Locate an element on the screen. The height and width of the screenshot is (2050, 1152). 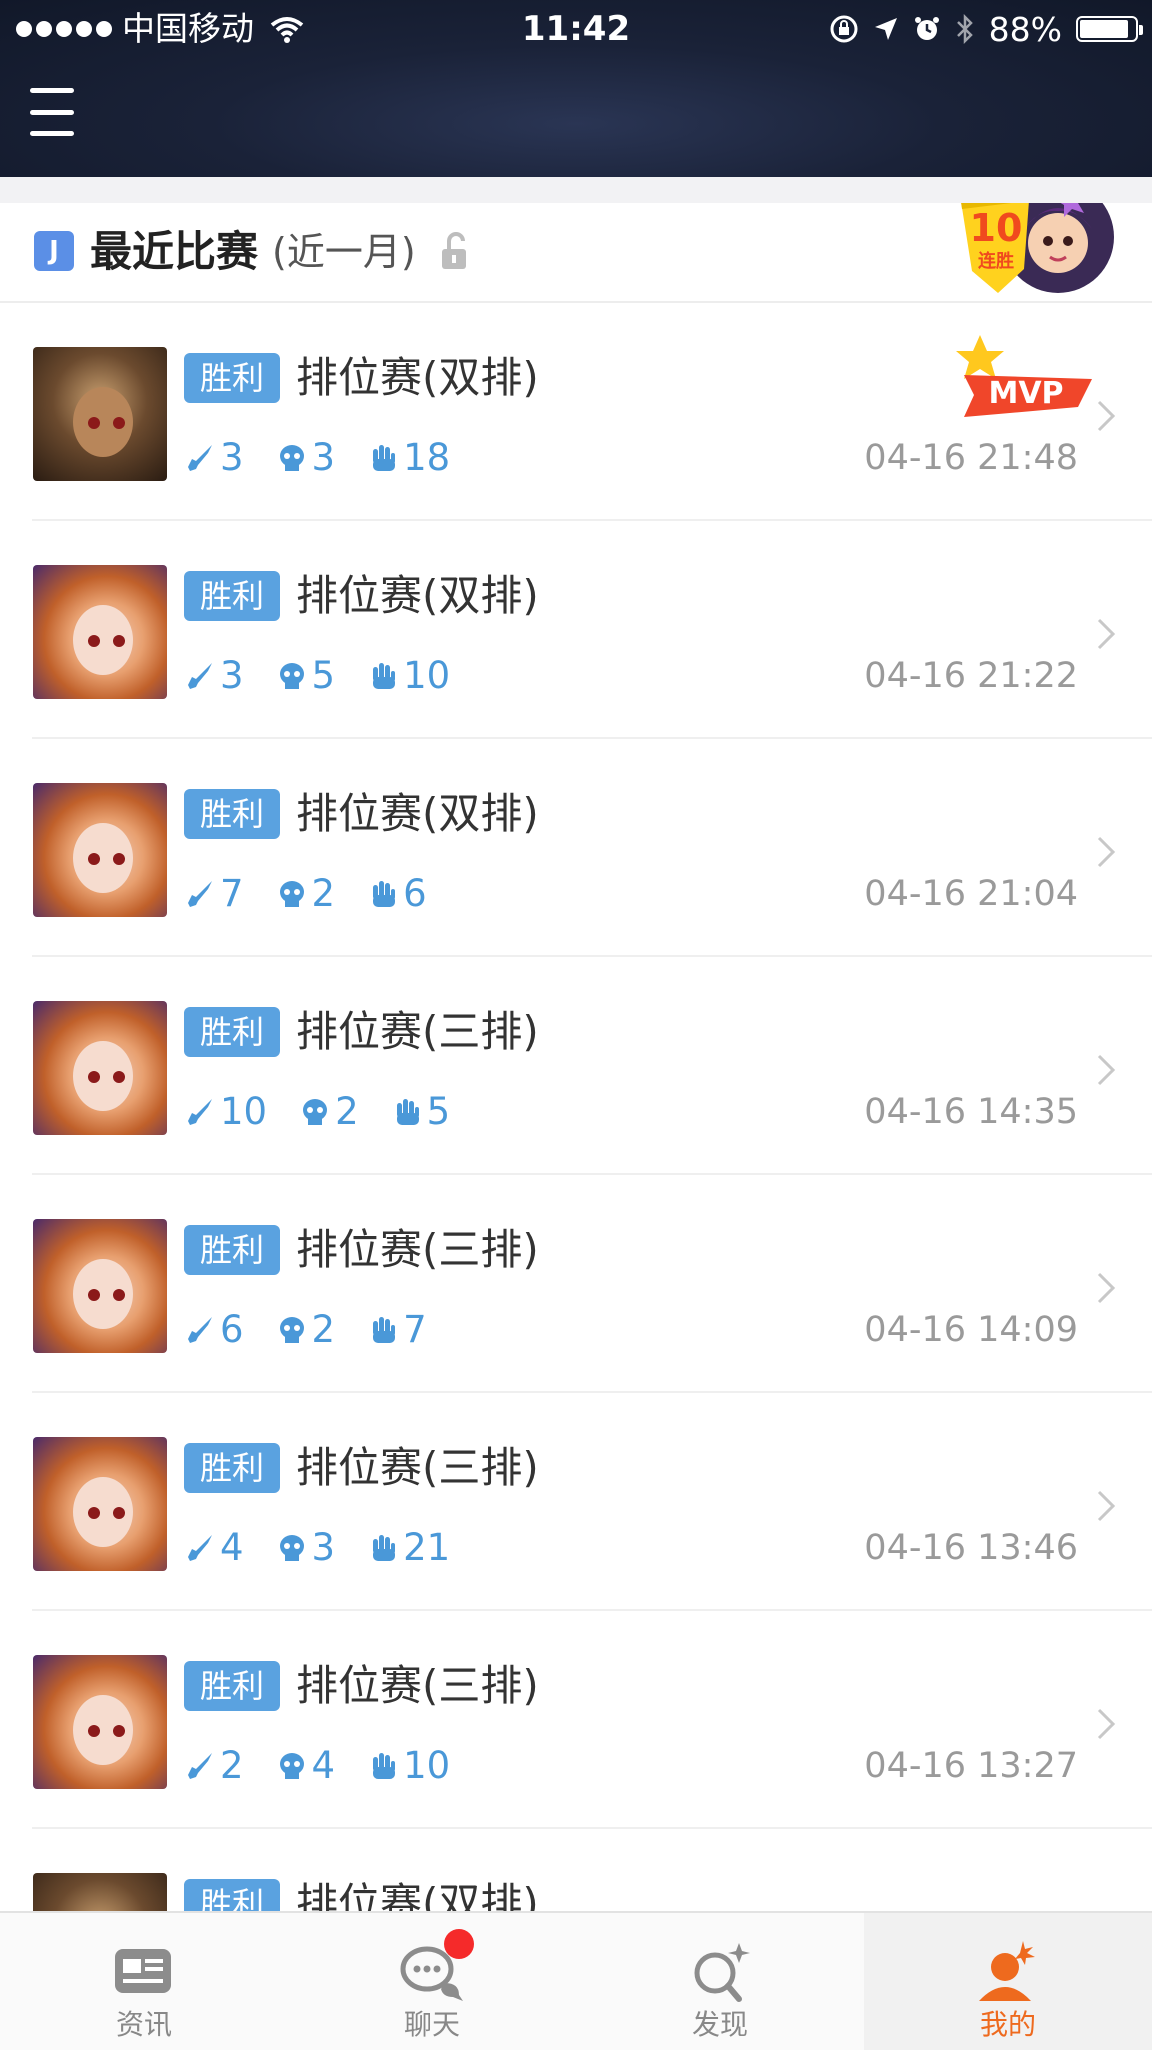
header-bar: 中国移动 11:42 88% is located at coordinates (576, 88).